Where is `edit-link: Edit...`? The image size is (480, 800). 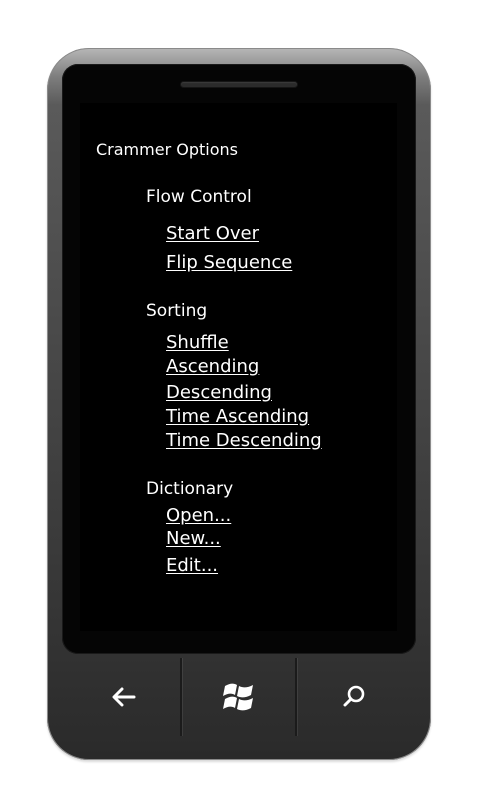
edit-link: Edit... is located at coordinates (192, 566).